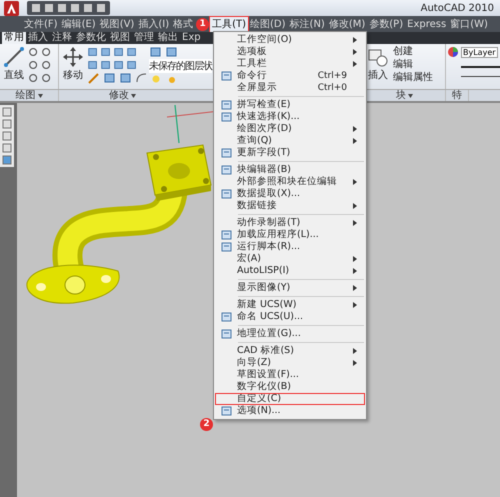 This screenshot has width=500, height=497. I want to click on line-tool-button: 直线, so click(14, 64).